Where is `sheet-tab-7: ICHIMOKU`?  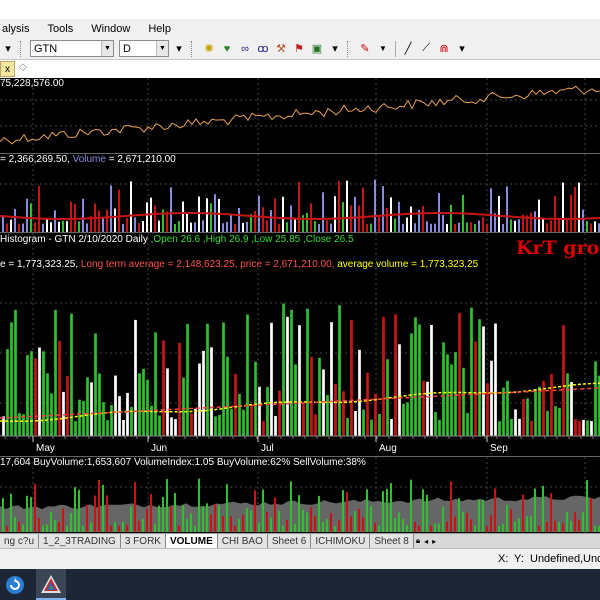 sheet-tab-7: ICHIMOKU is located at coordinates (341, 541).